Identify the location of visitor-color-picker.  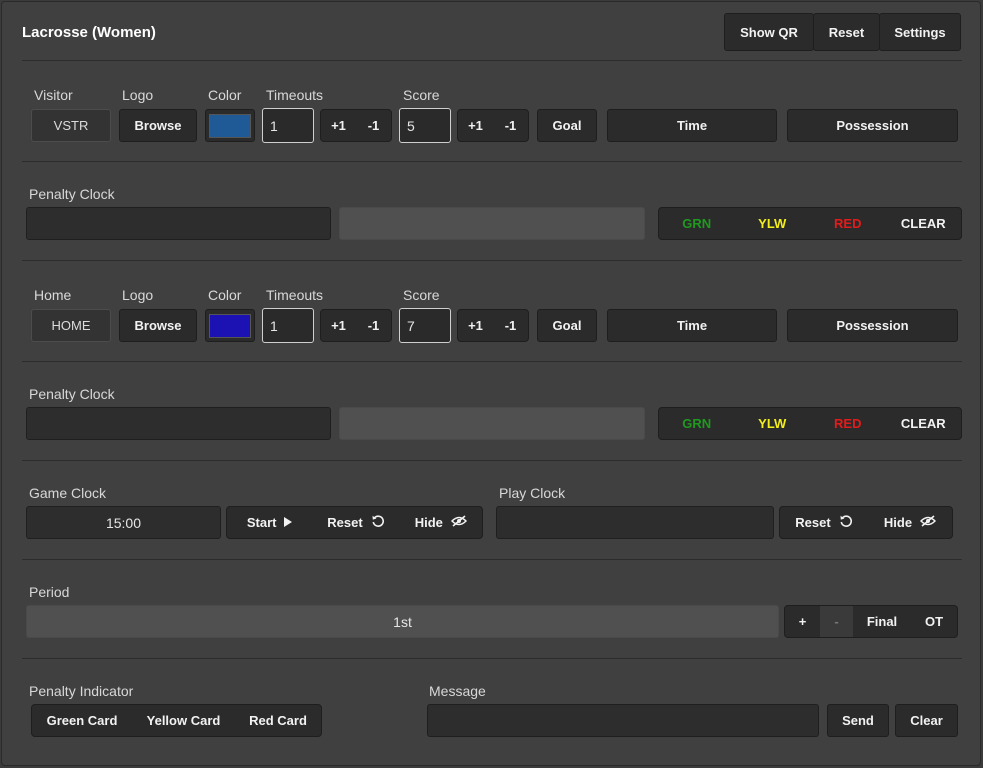
(230, 125).